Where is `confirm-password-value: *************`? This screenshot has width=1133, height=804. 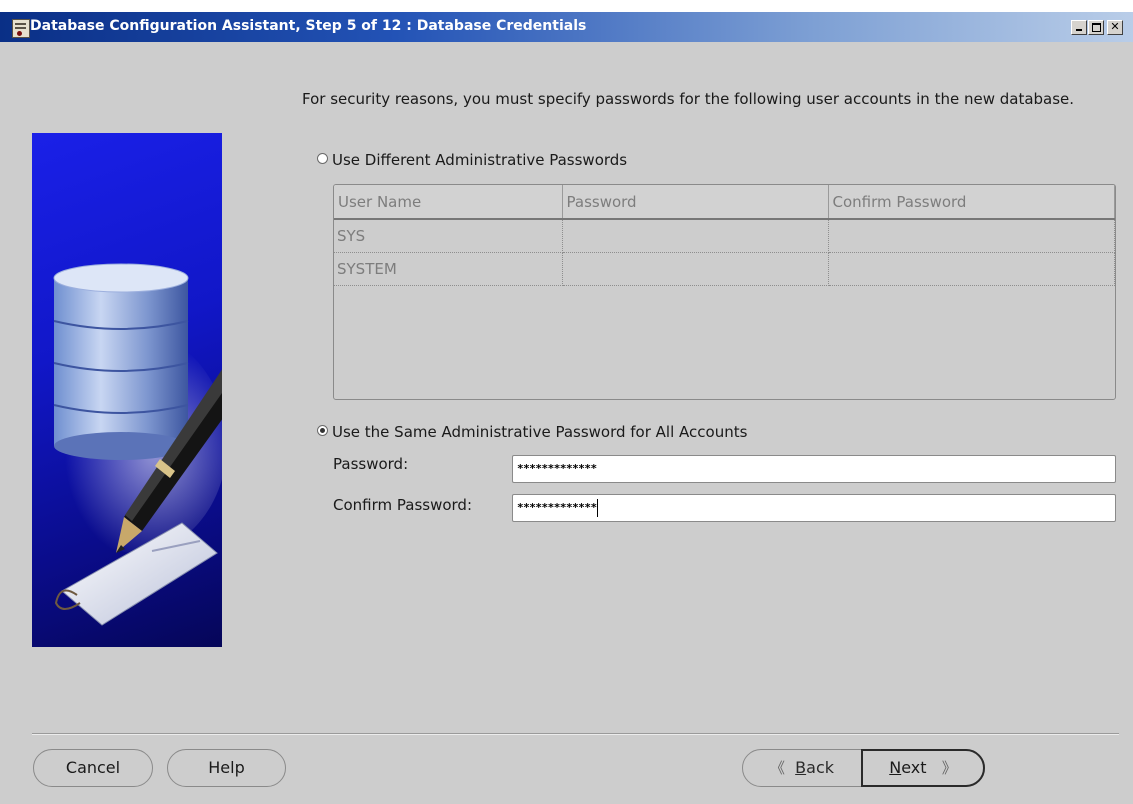 confirm-password-value: ************* is located at coordinates (557, 507).